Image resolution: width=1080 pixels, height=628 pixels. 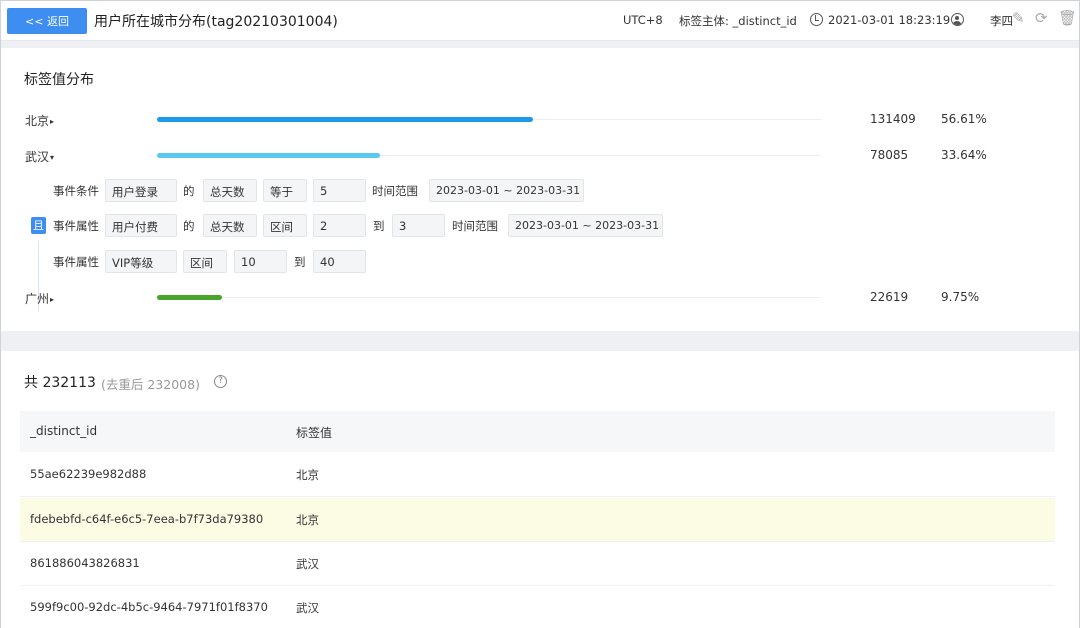 I want to click on percent: 56.61%, so click(x=964, y=119).